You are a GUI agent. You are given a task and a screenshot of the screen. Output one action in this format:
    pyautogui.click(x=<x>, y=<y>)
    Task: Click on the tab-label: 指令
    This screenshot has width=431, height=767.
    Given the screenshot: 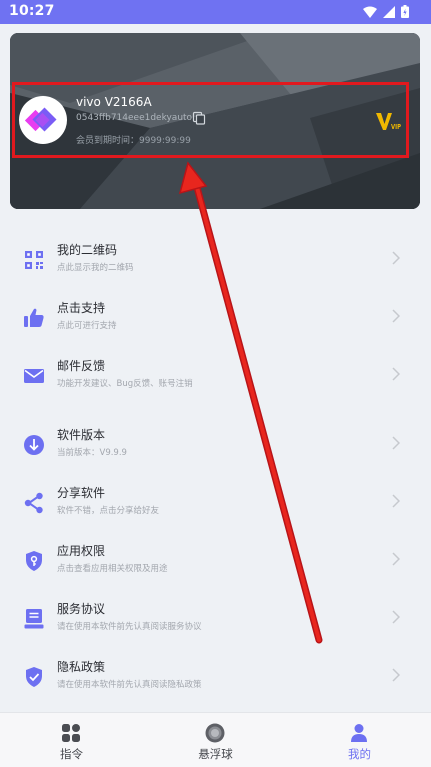 What is the action you would take?
    pyautogui.click(x=71, y=754)
    